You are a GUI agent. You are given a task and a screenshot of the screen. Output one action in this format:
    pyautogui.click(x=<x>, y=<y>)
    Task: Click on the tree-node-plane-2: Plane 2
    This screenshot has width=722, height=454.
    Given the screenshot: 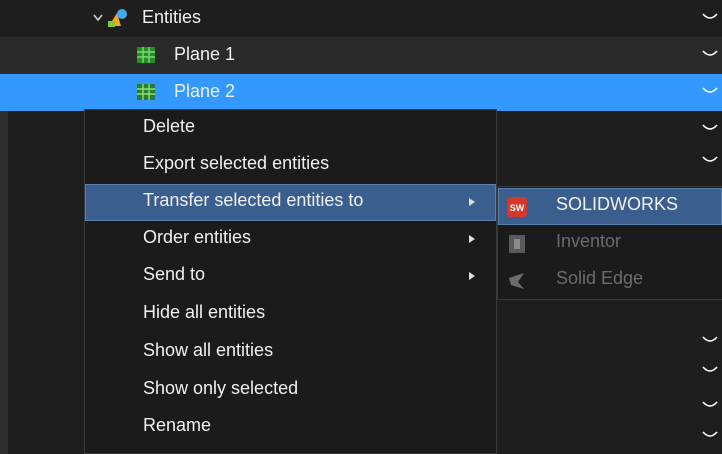 What is the action you would take?
    pyautogui.click(x=361, y=92)
    